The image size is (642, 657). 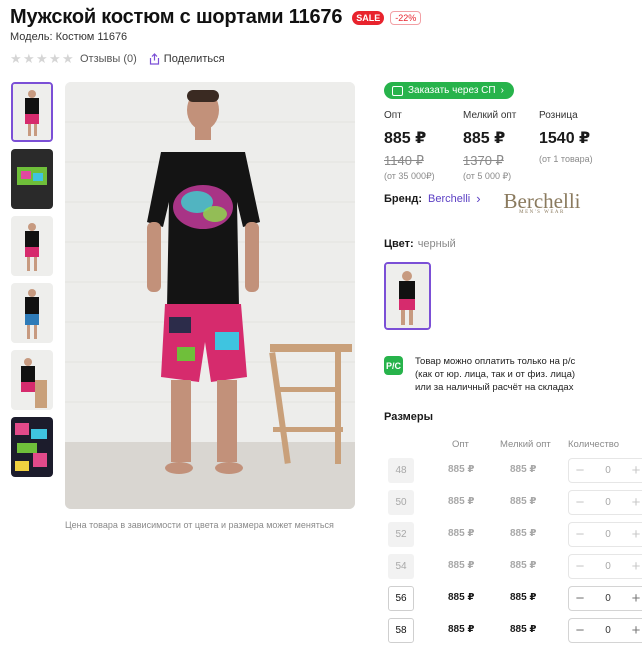 I want to click on brand-row: Бренд: Berchelli ›, so click(x=432, y=198).